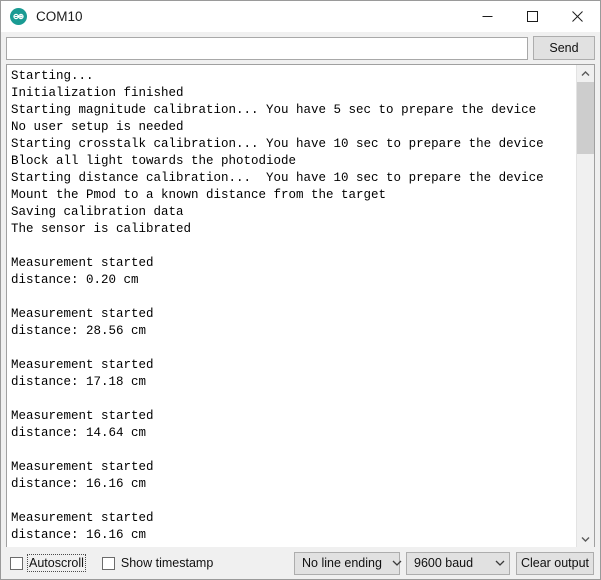  What do you see at coordinates (59, 16) in the screenshot?
I see `window-title: COM10` at bounding box center [59, 16].